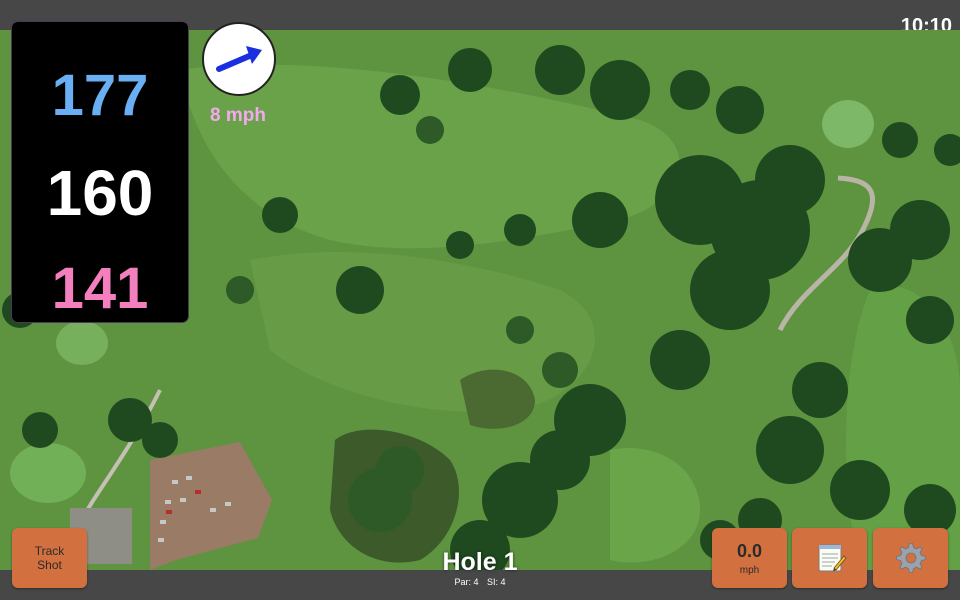 The height and width of the screenshot is (600, 960). I want to click on track-shot-label: Track Shot, so click(49, 558).